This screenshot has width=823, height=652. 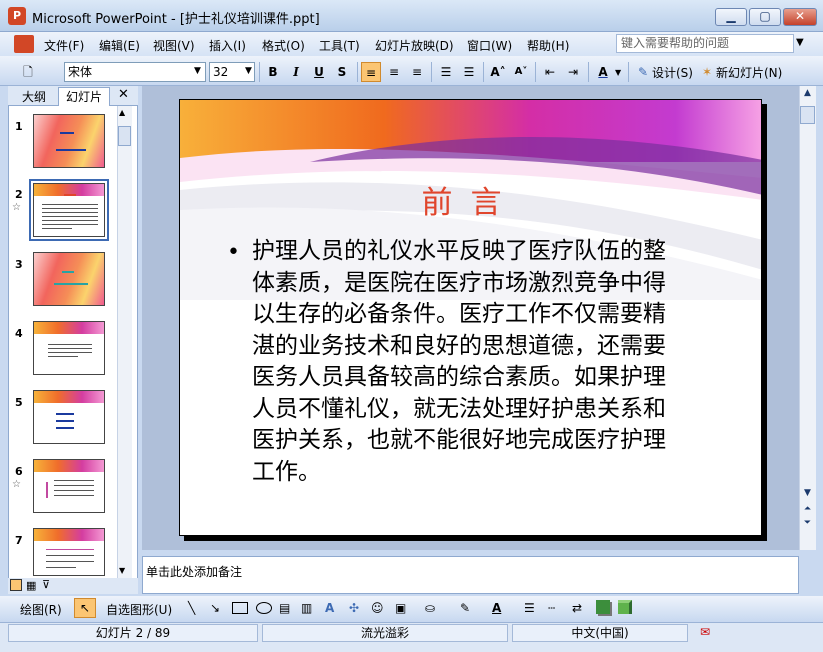 What do you see at coordinates (19, 540) in the screenshot?
I see `slide-number: 7` at bounding box center [19, 540].